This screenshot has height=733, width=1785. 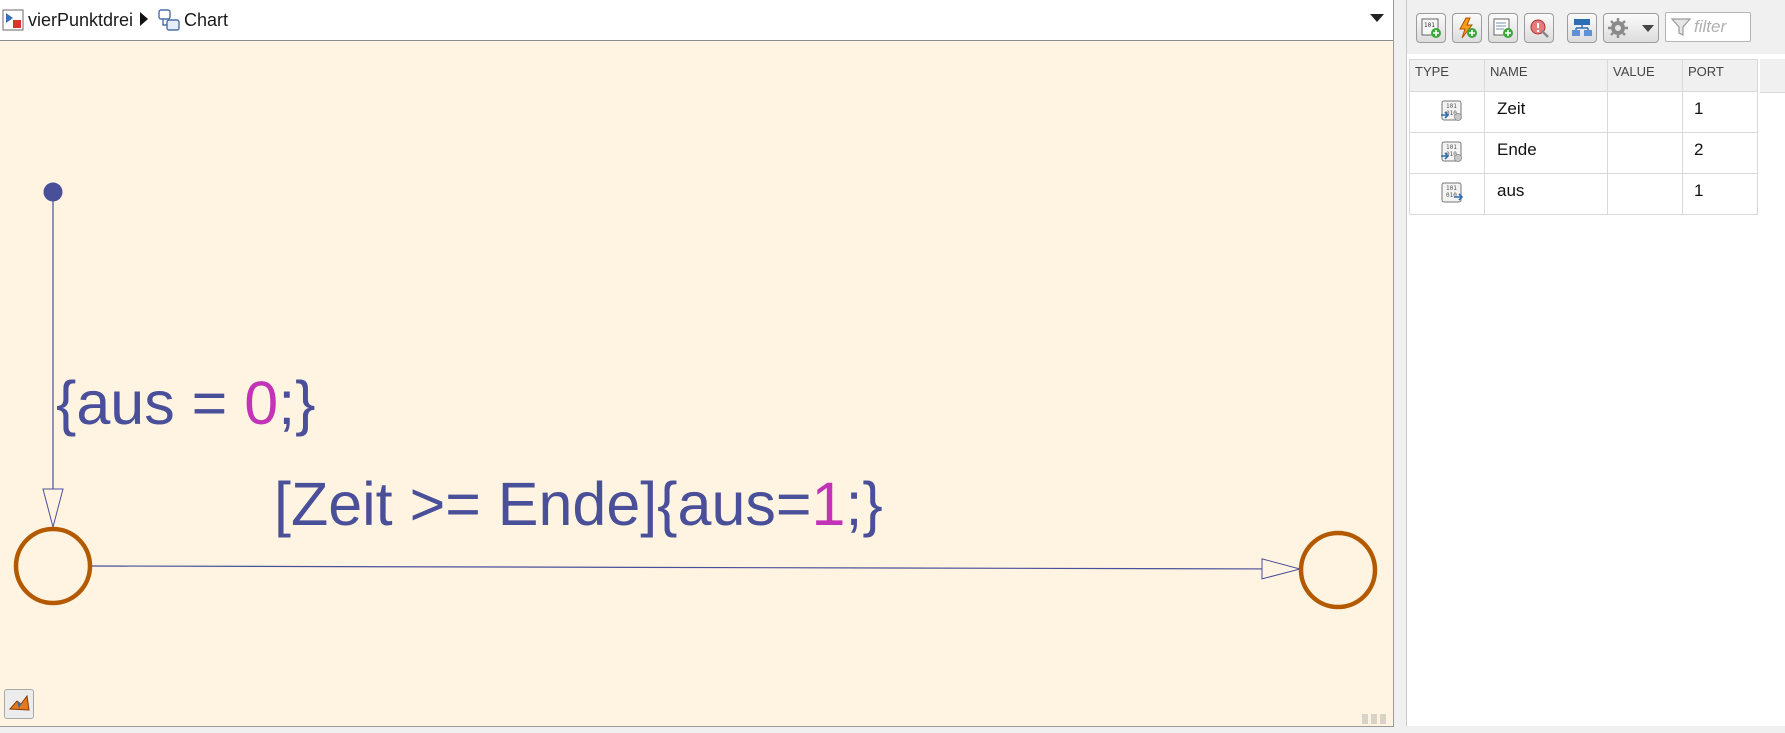 What do you see at coordinates (53, 566) in the screenshot?
I see `start-junction` at bounding box center [53, 566].